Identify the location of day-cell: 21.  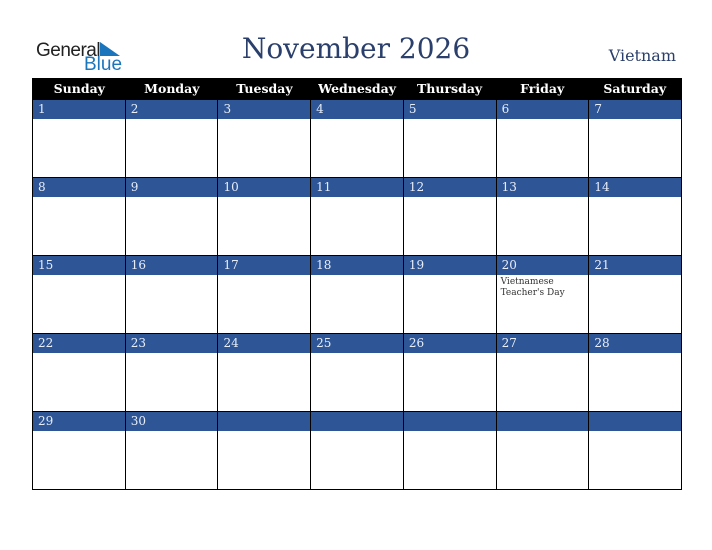
(635, 294).